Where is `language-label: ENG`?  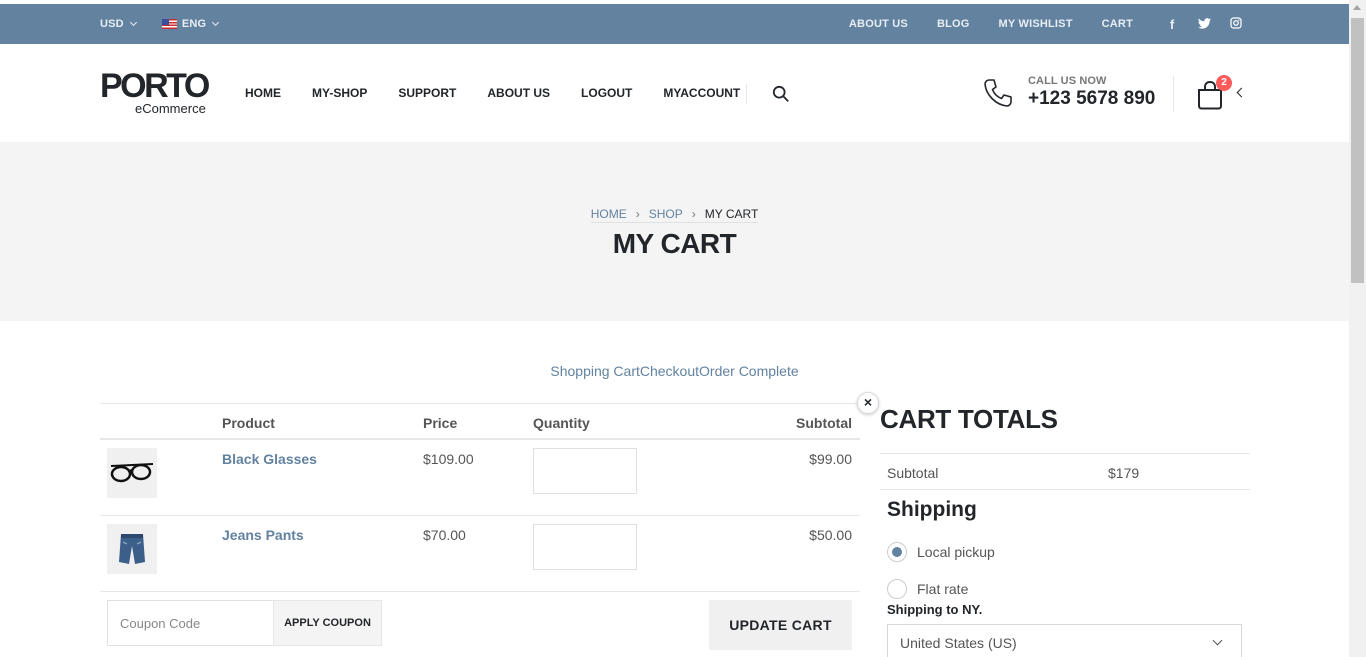
language-label: ENG is located at coordinates (194, 24).